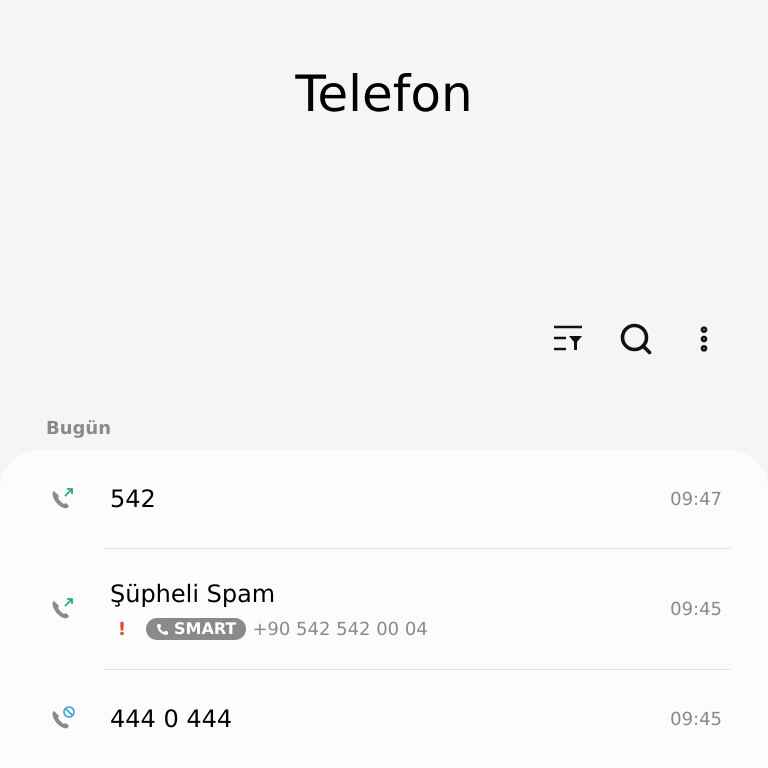  What do you see at coordinates (79, 429) in the screenshot?
I see `section-header: Bugün` at bounding box center [79, 429].